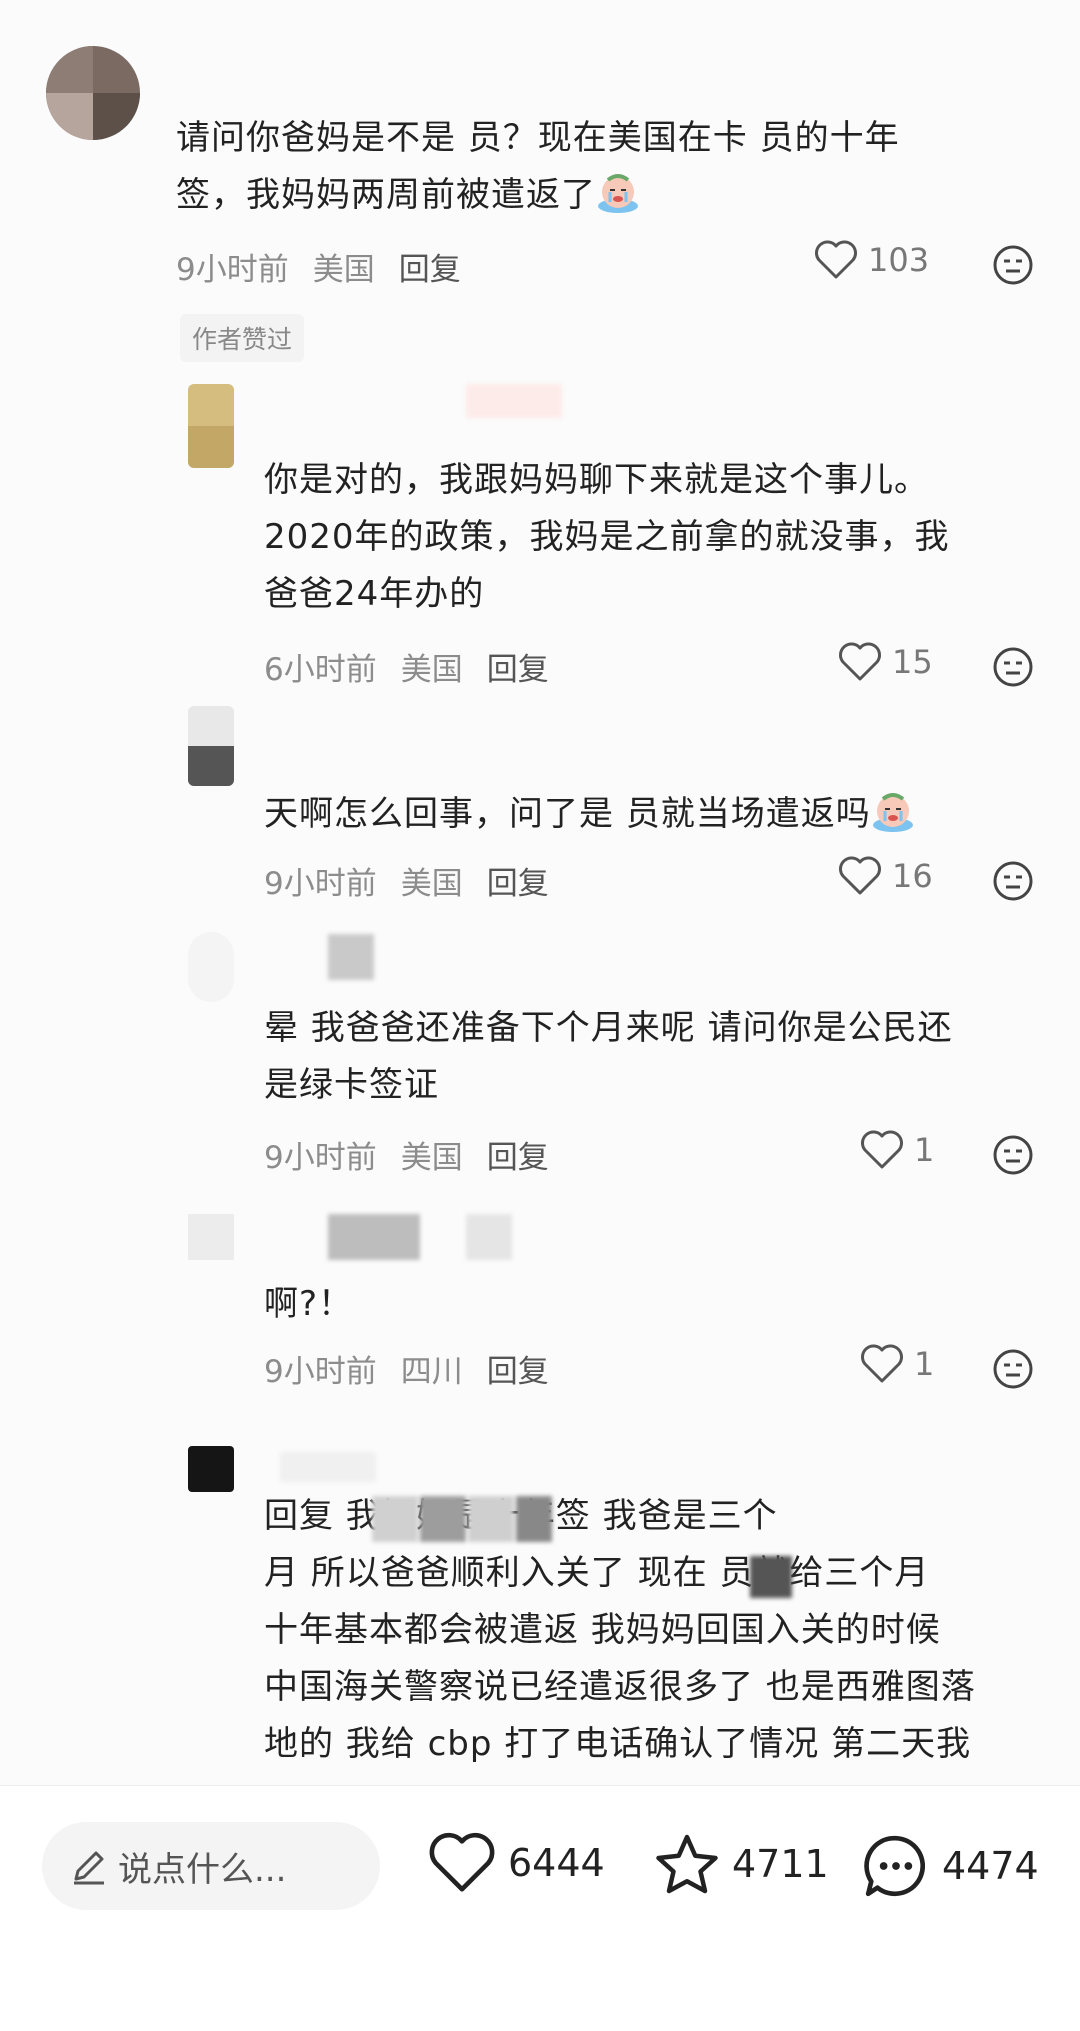  What do you see at coordinates (608, 1028) in the screenshot?
I see `comment-line: 晕 我爸爸还准备下个月来呢 请问你是公民还` at bounding box center [608, 1028].